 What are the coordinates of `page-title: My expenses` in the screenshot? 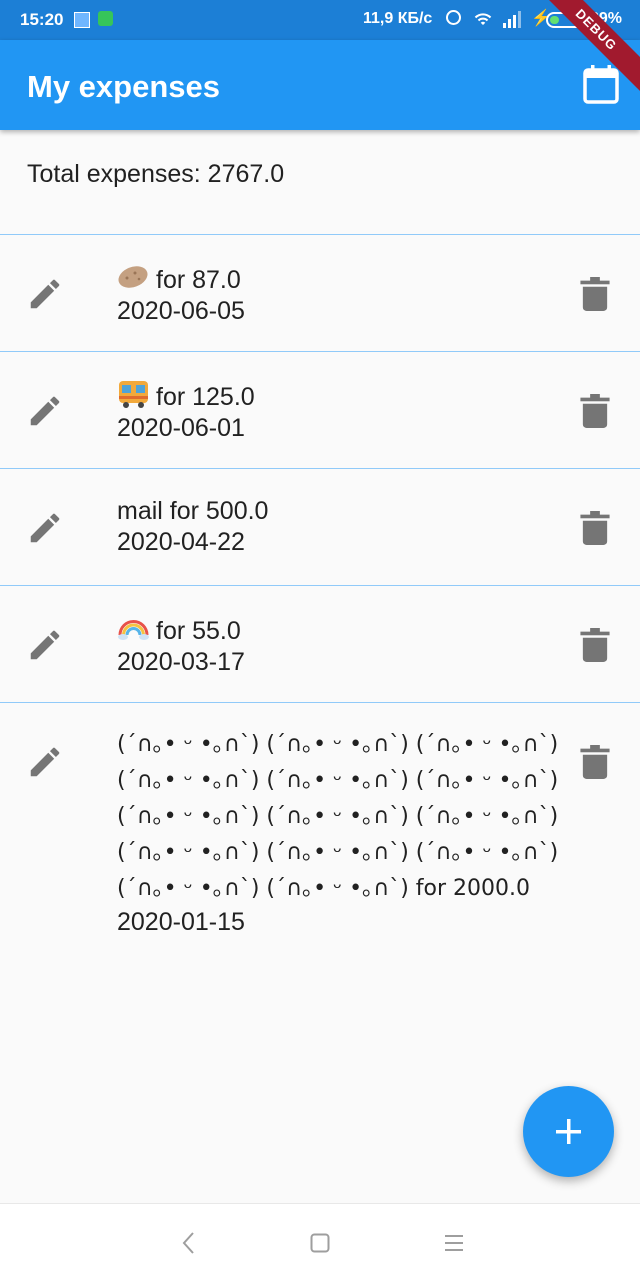 It's located at (123, 86).